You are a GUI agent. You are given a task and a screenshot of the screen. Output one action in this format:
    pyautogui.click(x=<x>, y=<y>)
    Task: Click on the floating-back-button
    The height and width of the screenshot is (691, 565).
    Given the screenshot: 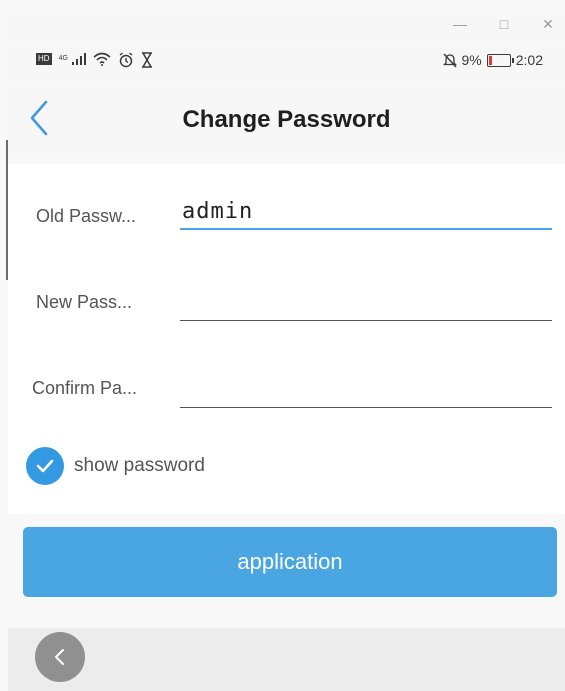 What is the action you would take?
    pyautogui.click(x=60, y=657)
    